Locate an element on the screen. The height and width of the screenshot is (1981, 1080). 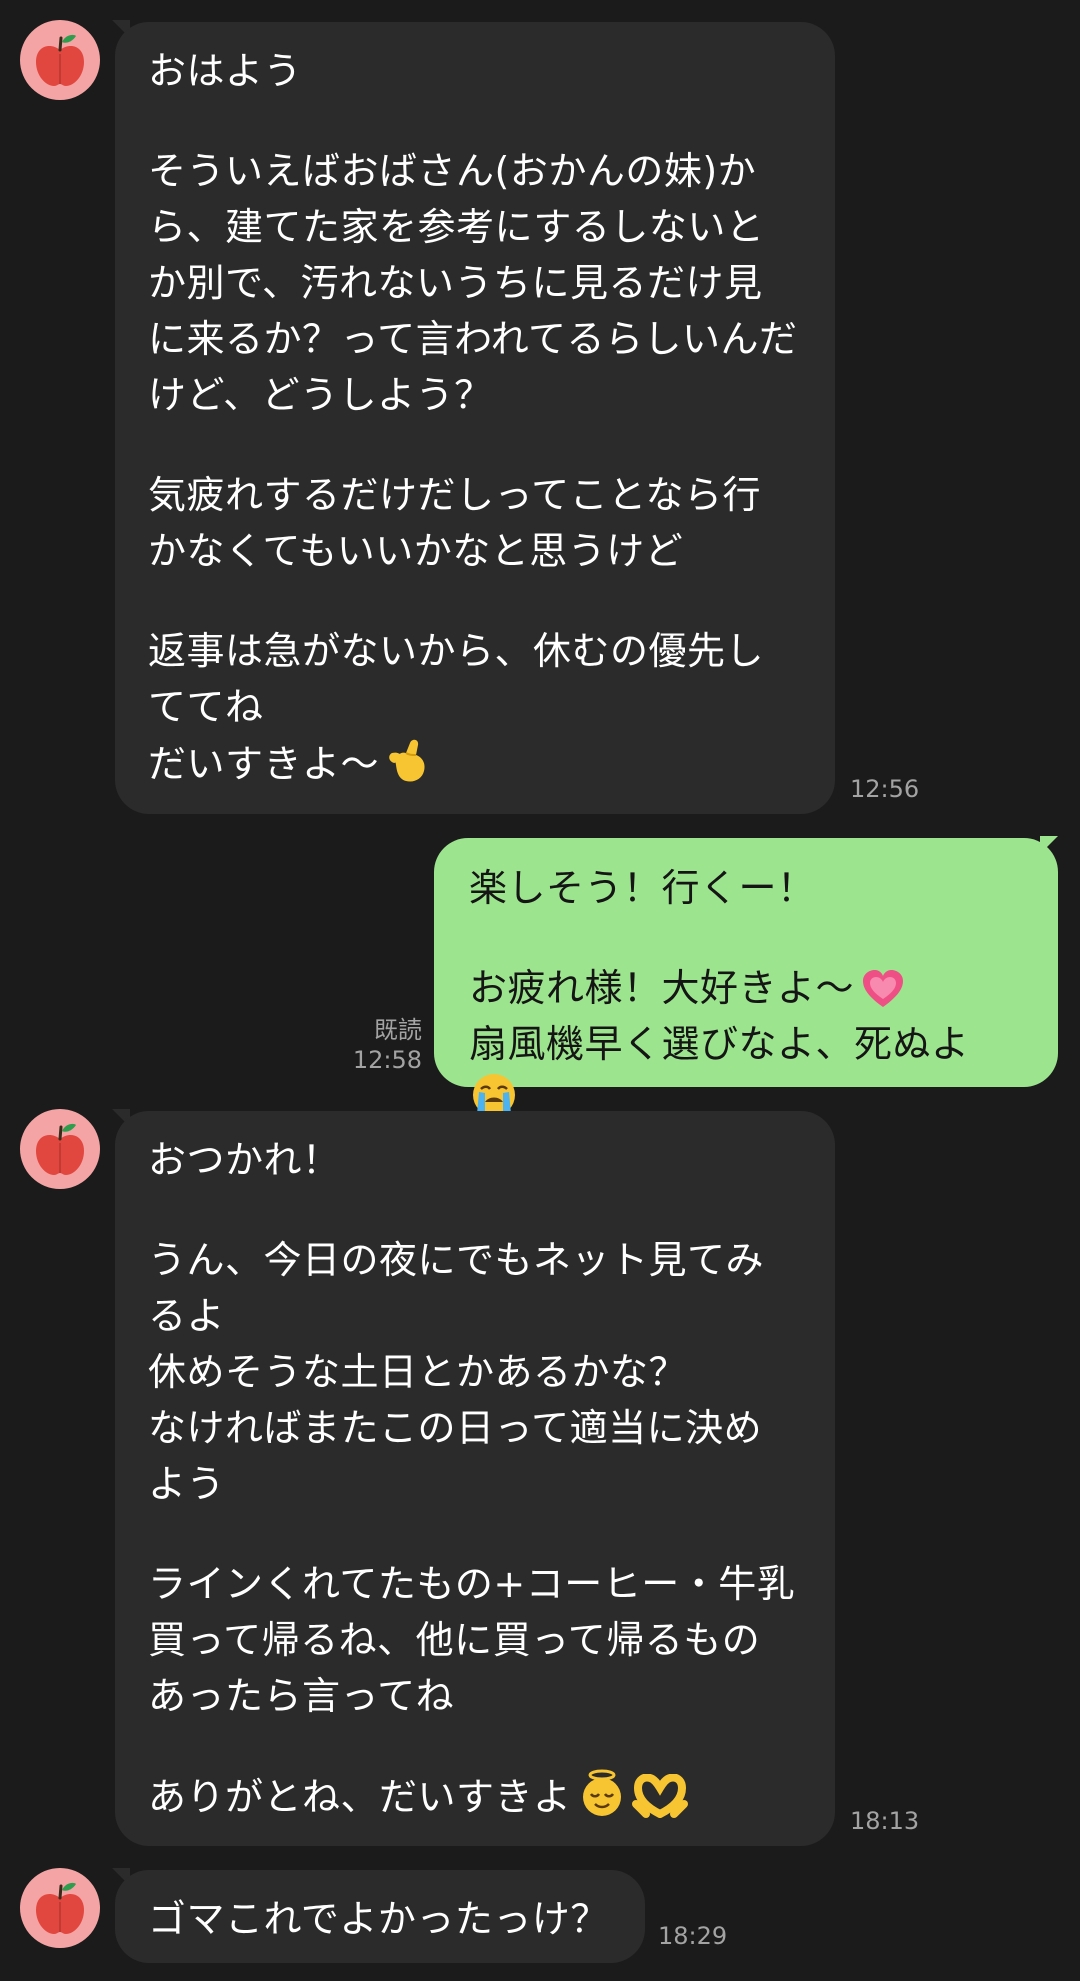
message-timestamp: 18:13 is located at coordinates (885, 1821).